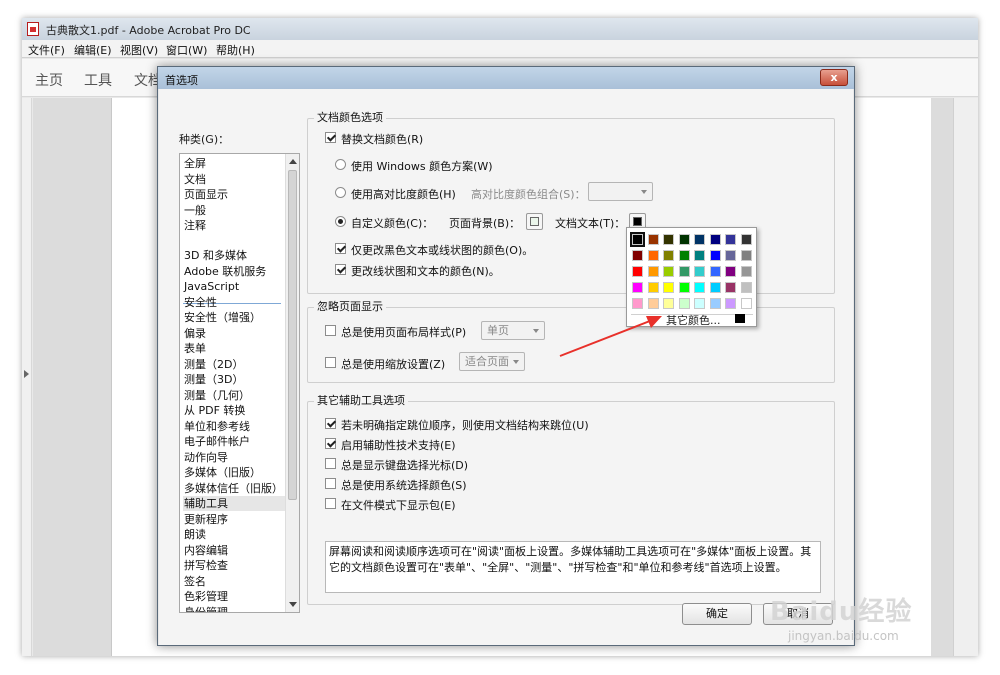 This screenshot has width=1000, height=675. Describe the element at coordinates (330, 423) in the screenshot. I see `tab-order-checkbox` at that location.